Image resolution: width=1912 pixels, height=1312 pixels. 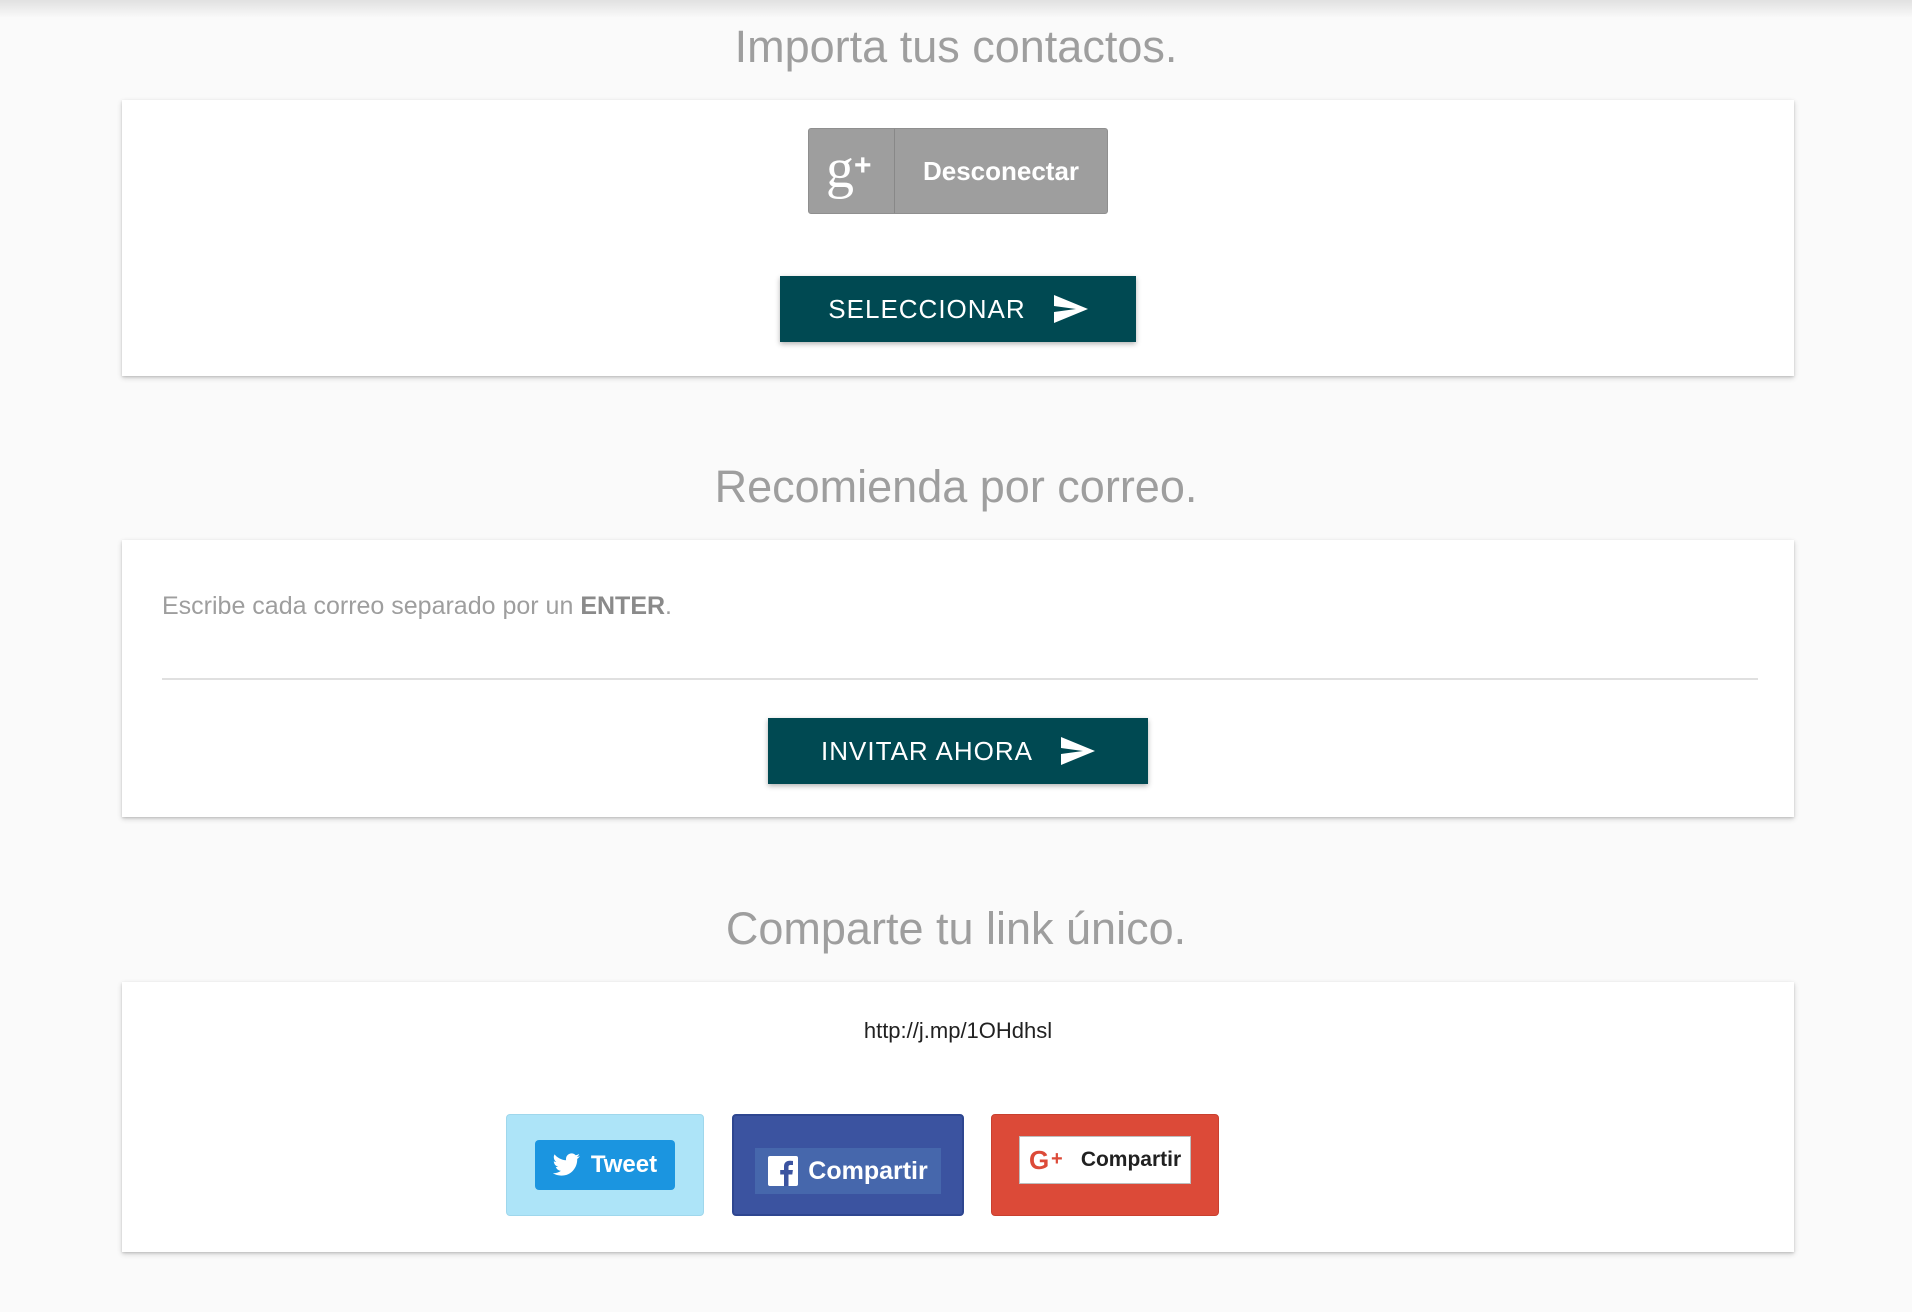 What do you see at coordinates (1050, 1160) in the screenshot?
I see `google-plus-icon: G +` at bounding box center [1050, 1160].